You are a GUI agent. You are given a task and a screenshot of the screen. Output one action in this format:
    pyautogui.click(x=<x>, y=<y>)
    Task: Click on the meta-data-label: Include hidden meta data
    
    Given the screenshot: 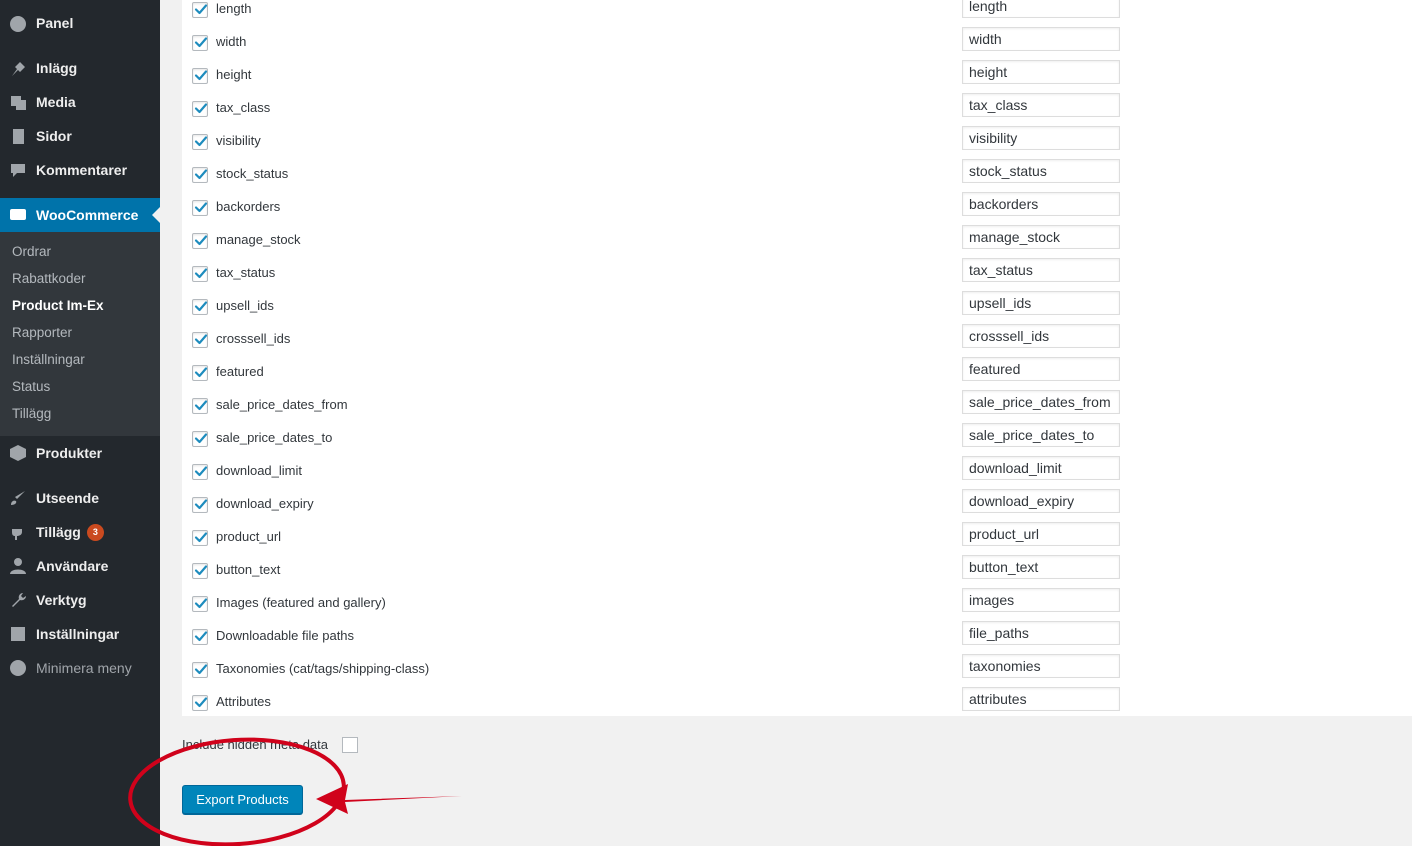 What is the action you would take?
    pyautogui.click(x=255, y=744)
    